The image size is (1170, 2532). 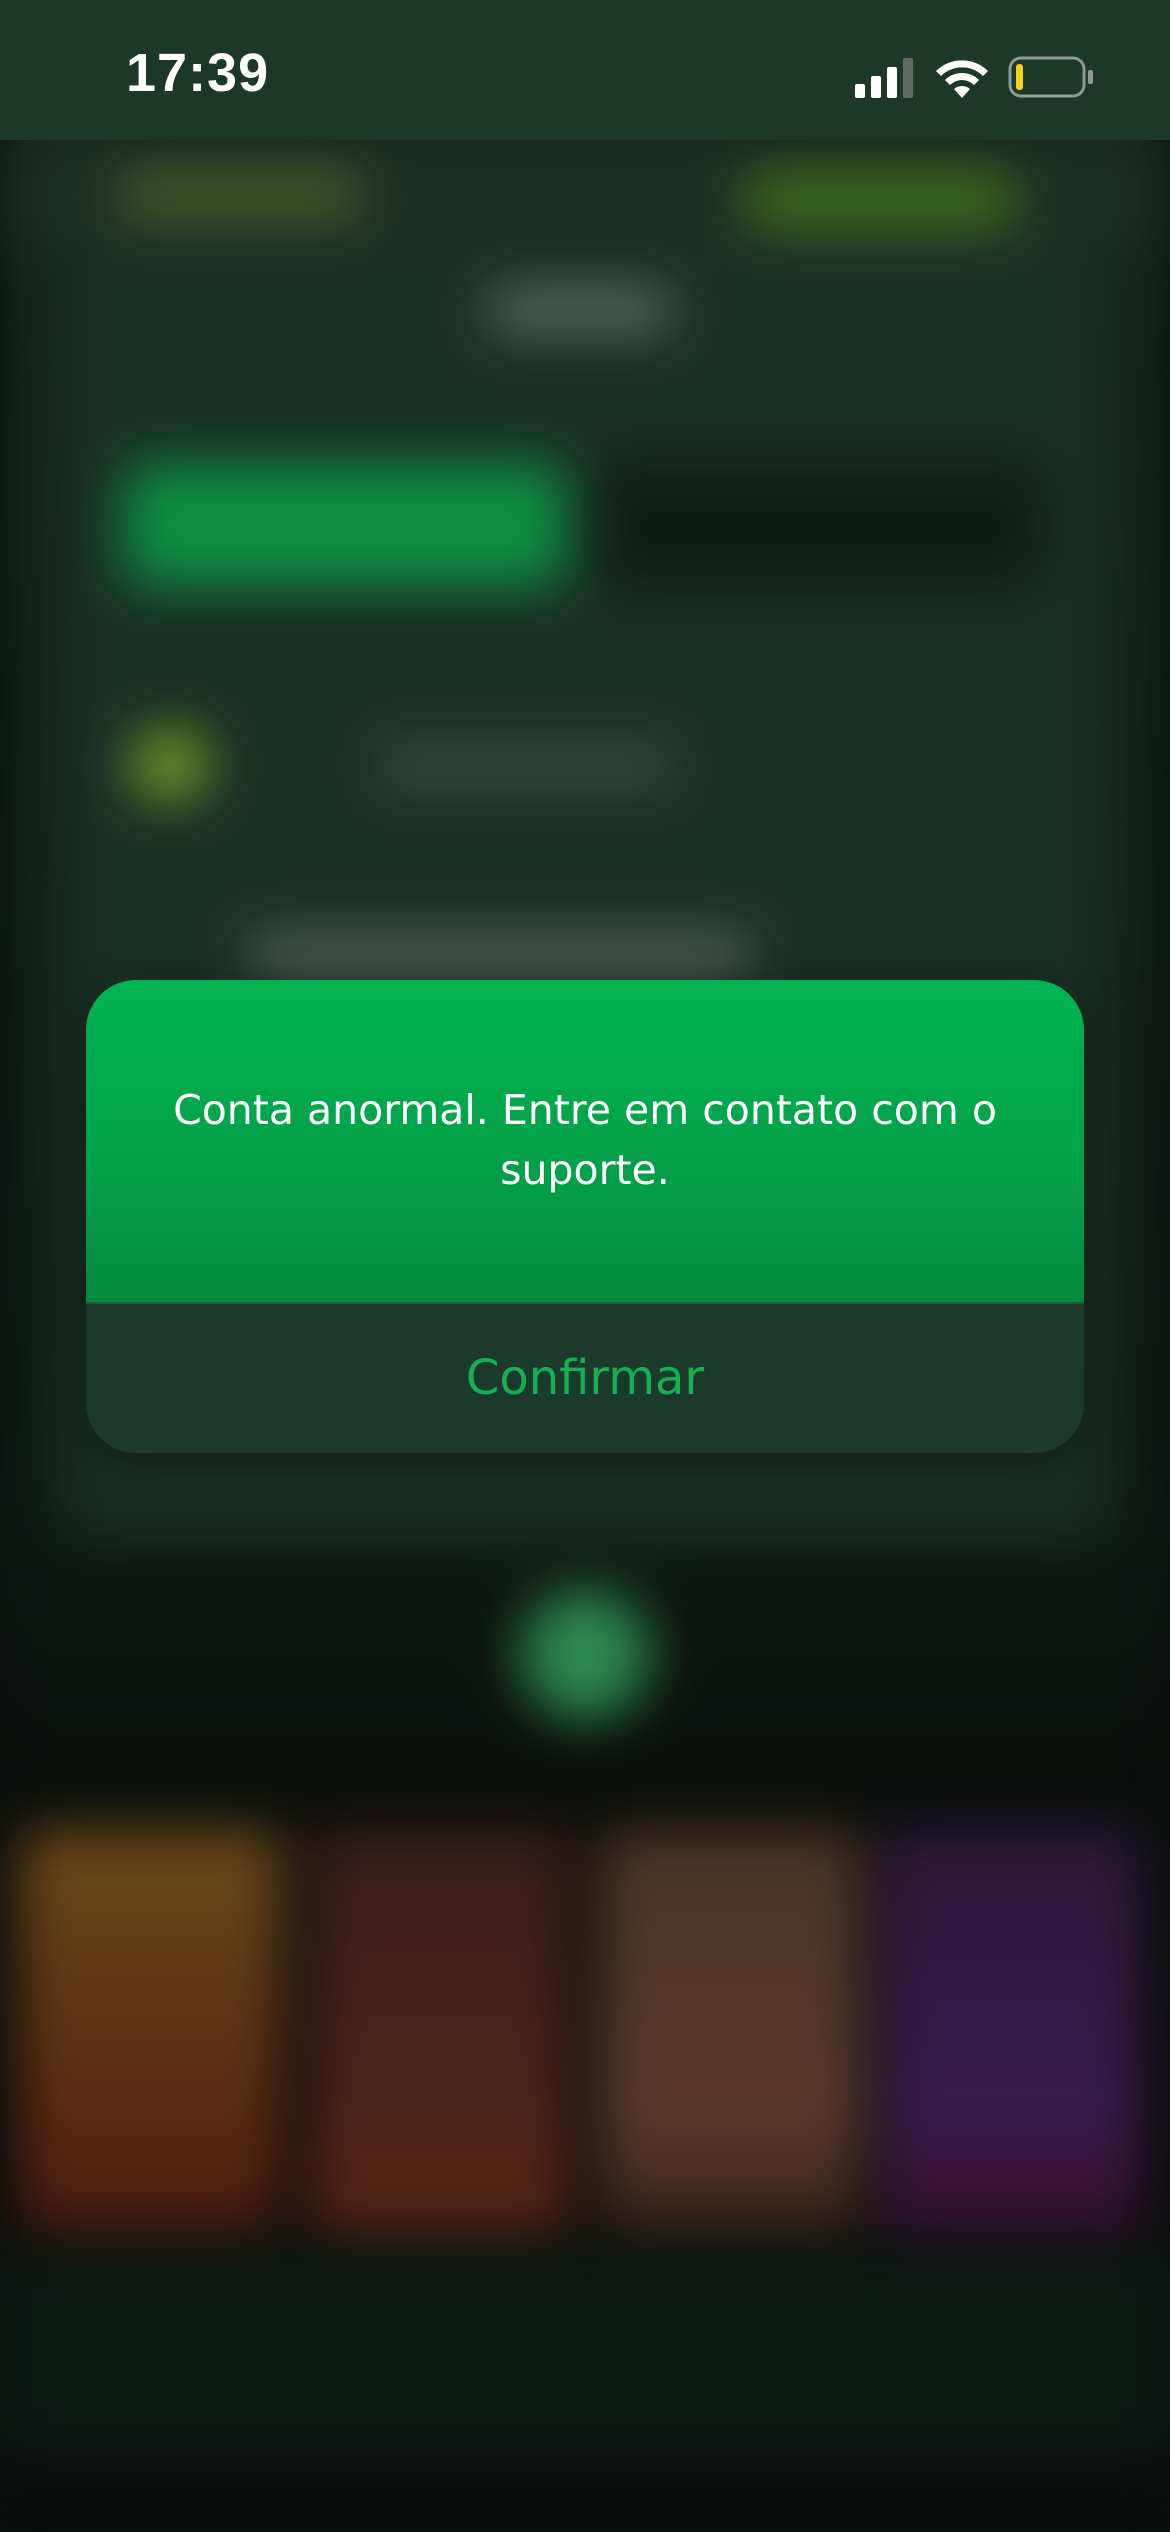 What do you see at coordinates (880, 200) in the screenshot?
I see `background-header-button` at bounding box center [880, 200].